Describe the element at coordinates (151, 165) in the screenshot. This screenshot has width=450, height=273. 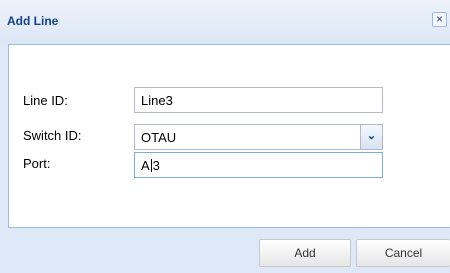
I see `text-cursor` at that location.